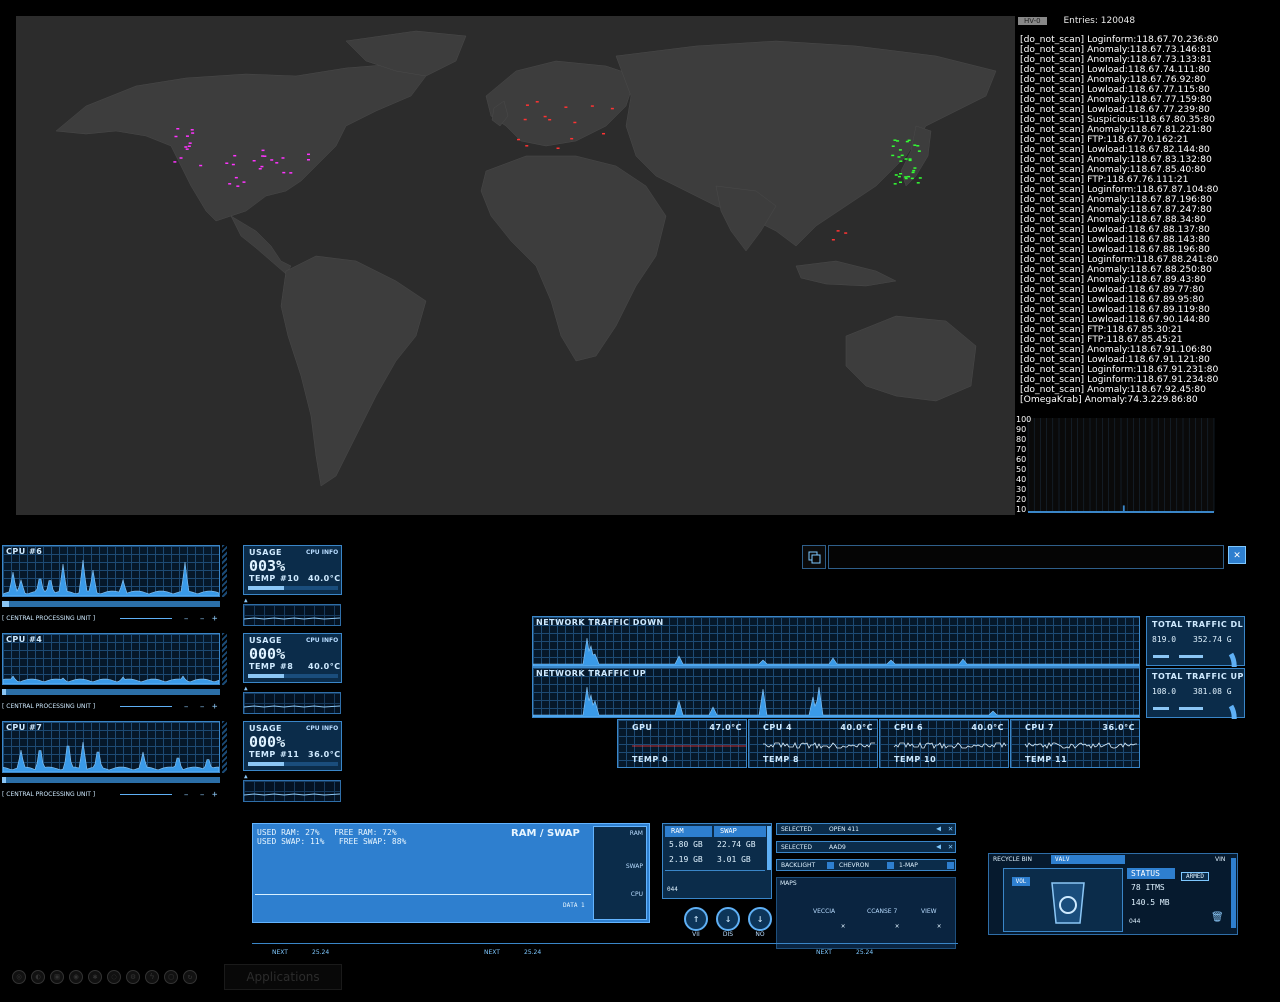  Describe the element at coordinates (824, 911) in the screenshot. I see `map-item-1: VECCIA` at that location.